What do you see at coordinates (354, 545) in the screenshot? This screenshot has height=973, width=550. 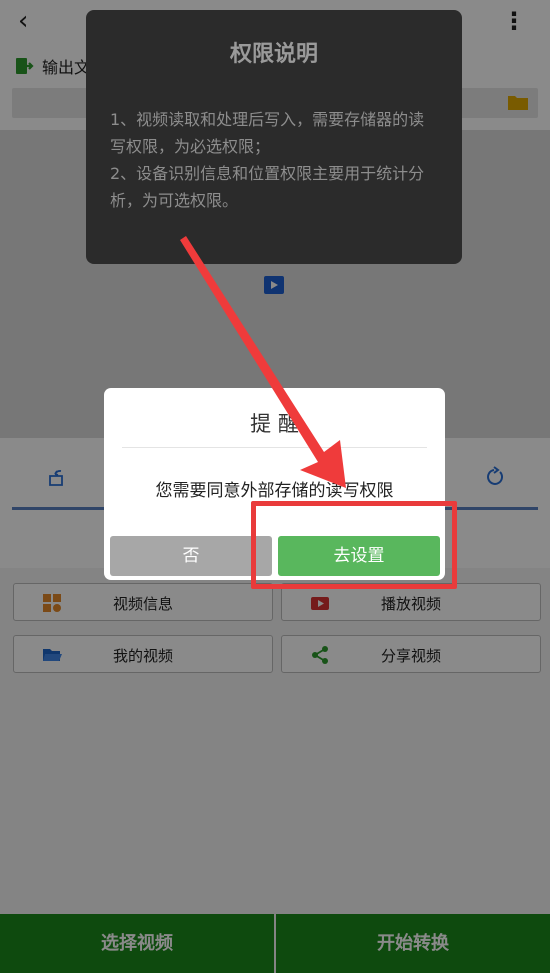 I see `highlight-box` at bounding box center [354, 545].